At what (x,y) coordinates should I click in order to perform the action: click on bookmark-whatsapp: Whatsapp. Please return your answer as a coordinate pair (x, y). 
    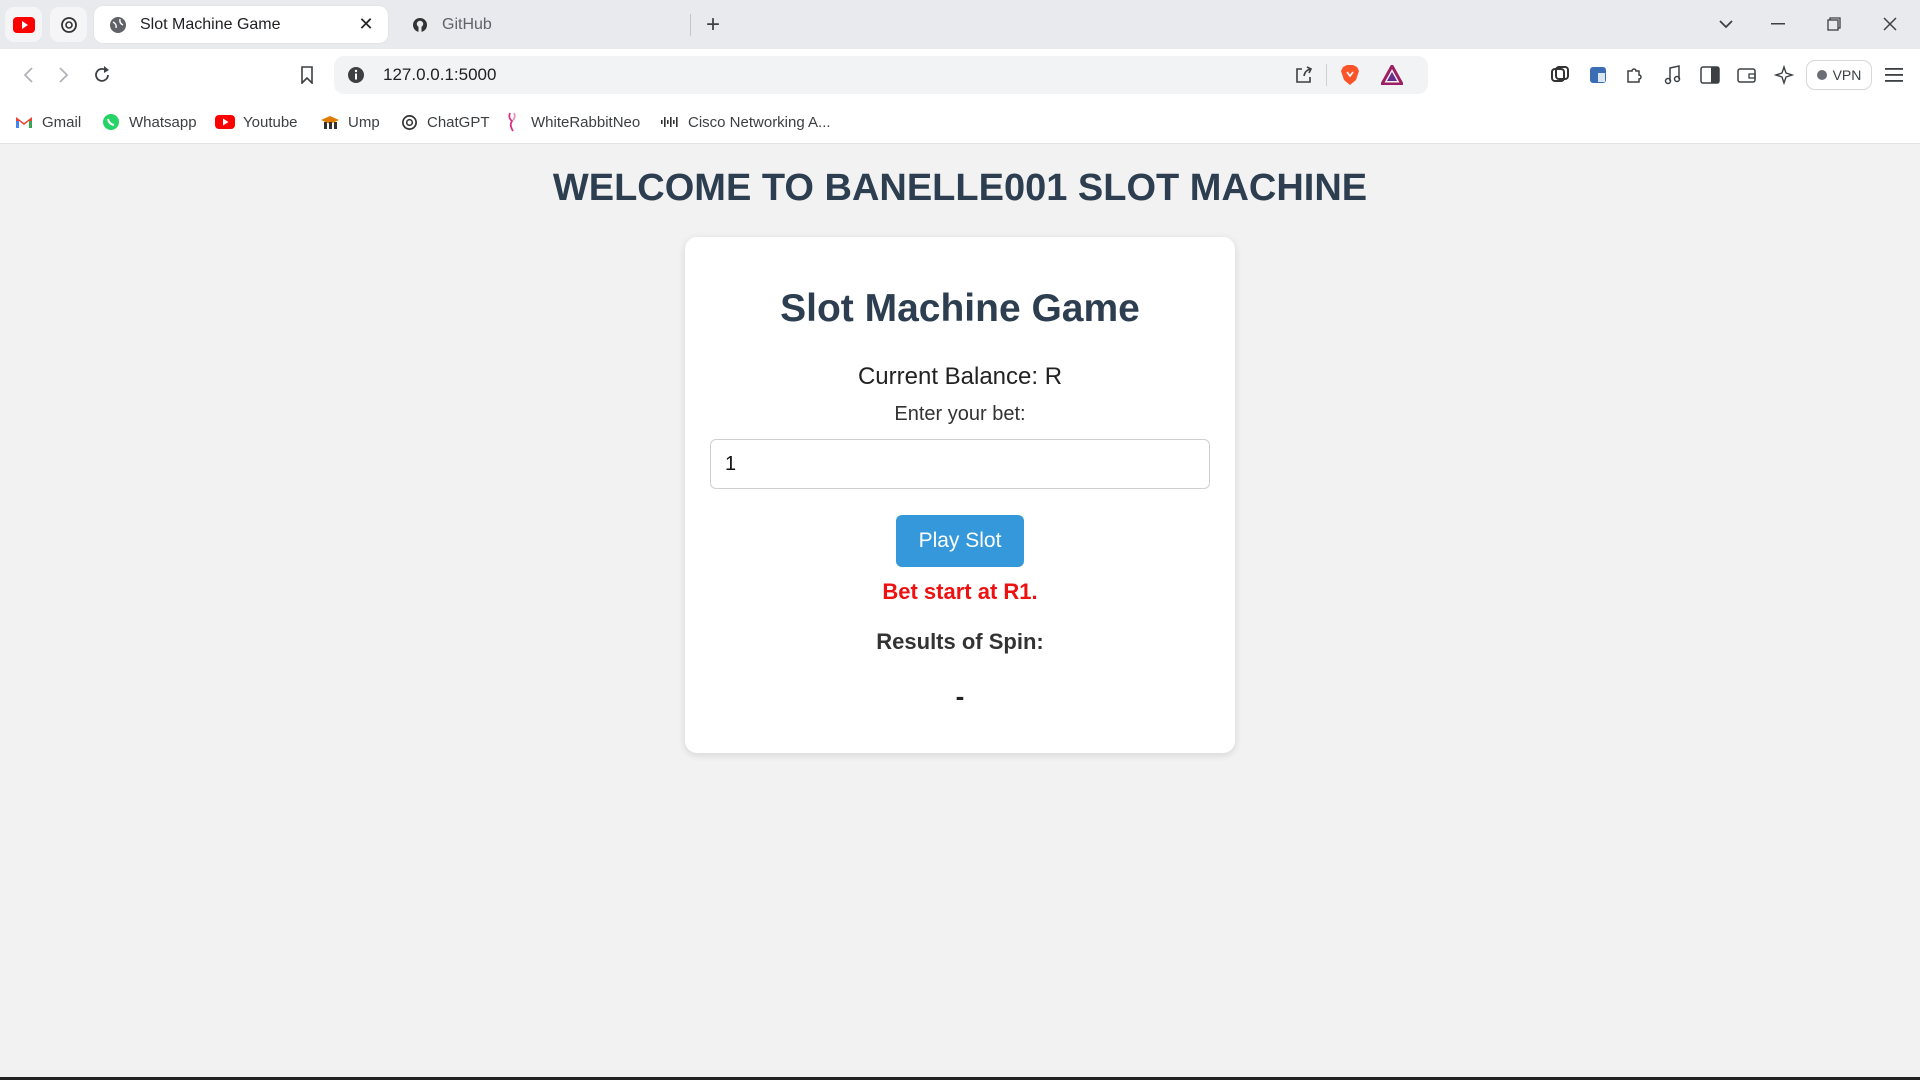
    Looking at the image, I should click on (149, 122).